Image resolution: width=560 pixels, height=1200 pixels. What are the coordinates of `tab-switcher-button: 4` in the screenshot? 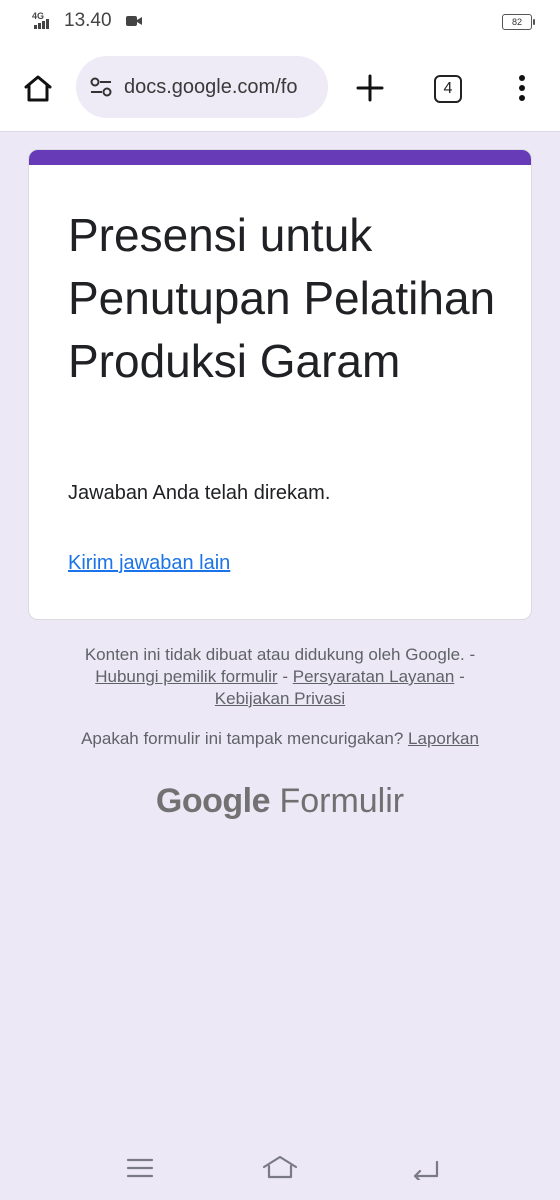 It's located at (448, 89).